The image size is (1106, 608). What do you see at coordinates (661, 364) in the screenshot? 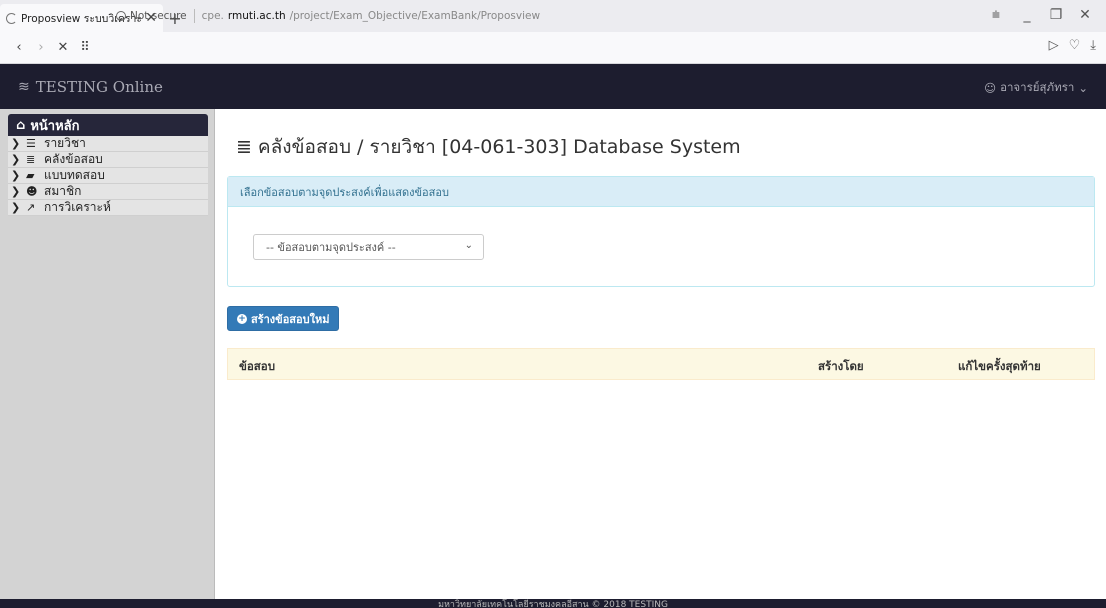
I see `table-header: ข้อสอบ สร้างโดย แก้ไขครั้งสุดท้าย` at bounding box center [661, 364].